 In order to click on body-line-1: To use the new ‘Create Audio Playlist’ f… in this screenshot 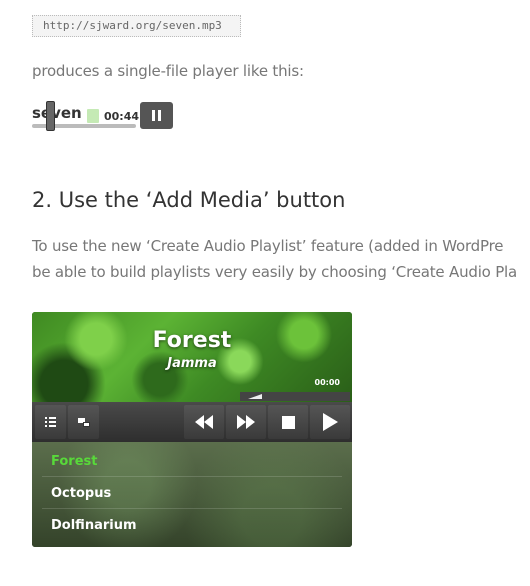, I will do `click(268, 246)`.